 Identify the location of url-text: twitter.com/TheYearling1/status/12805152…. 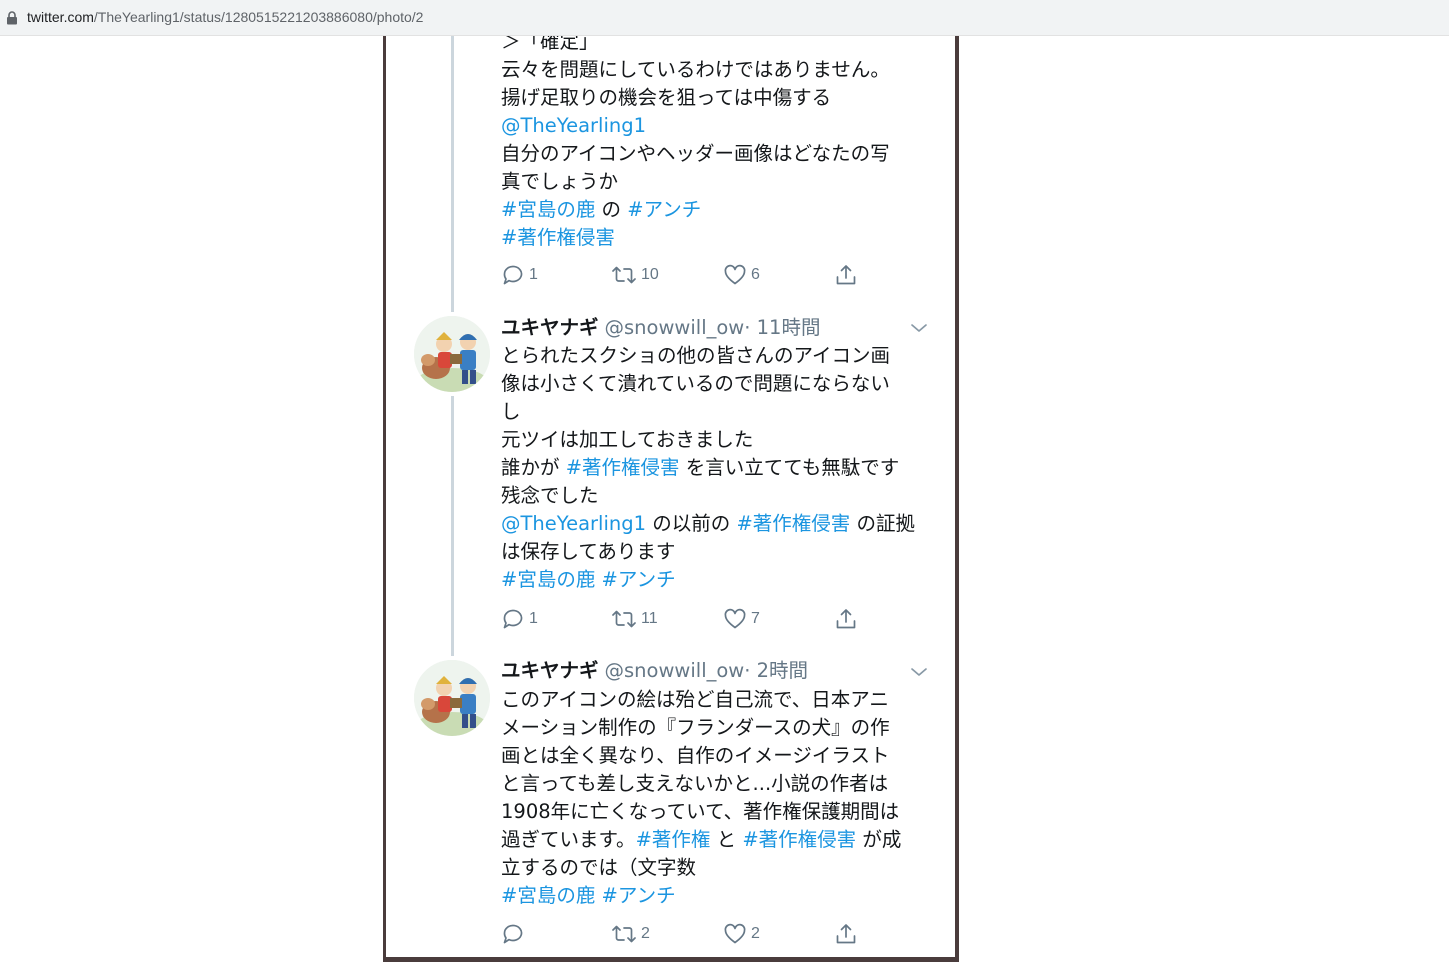
(225, 17).